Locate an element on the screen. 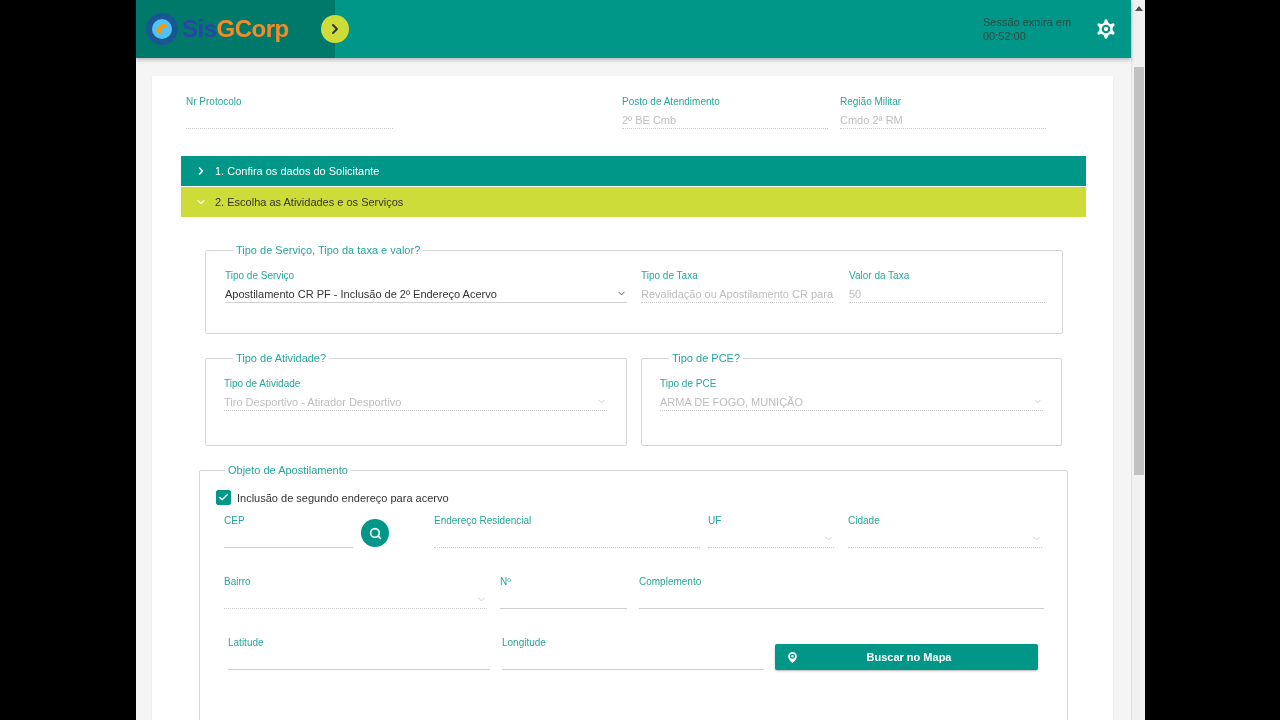  group-legend: Tipo de Atividade? is located at coordinates (281, 358).